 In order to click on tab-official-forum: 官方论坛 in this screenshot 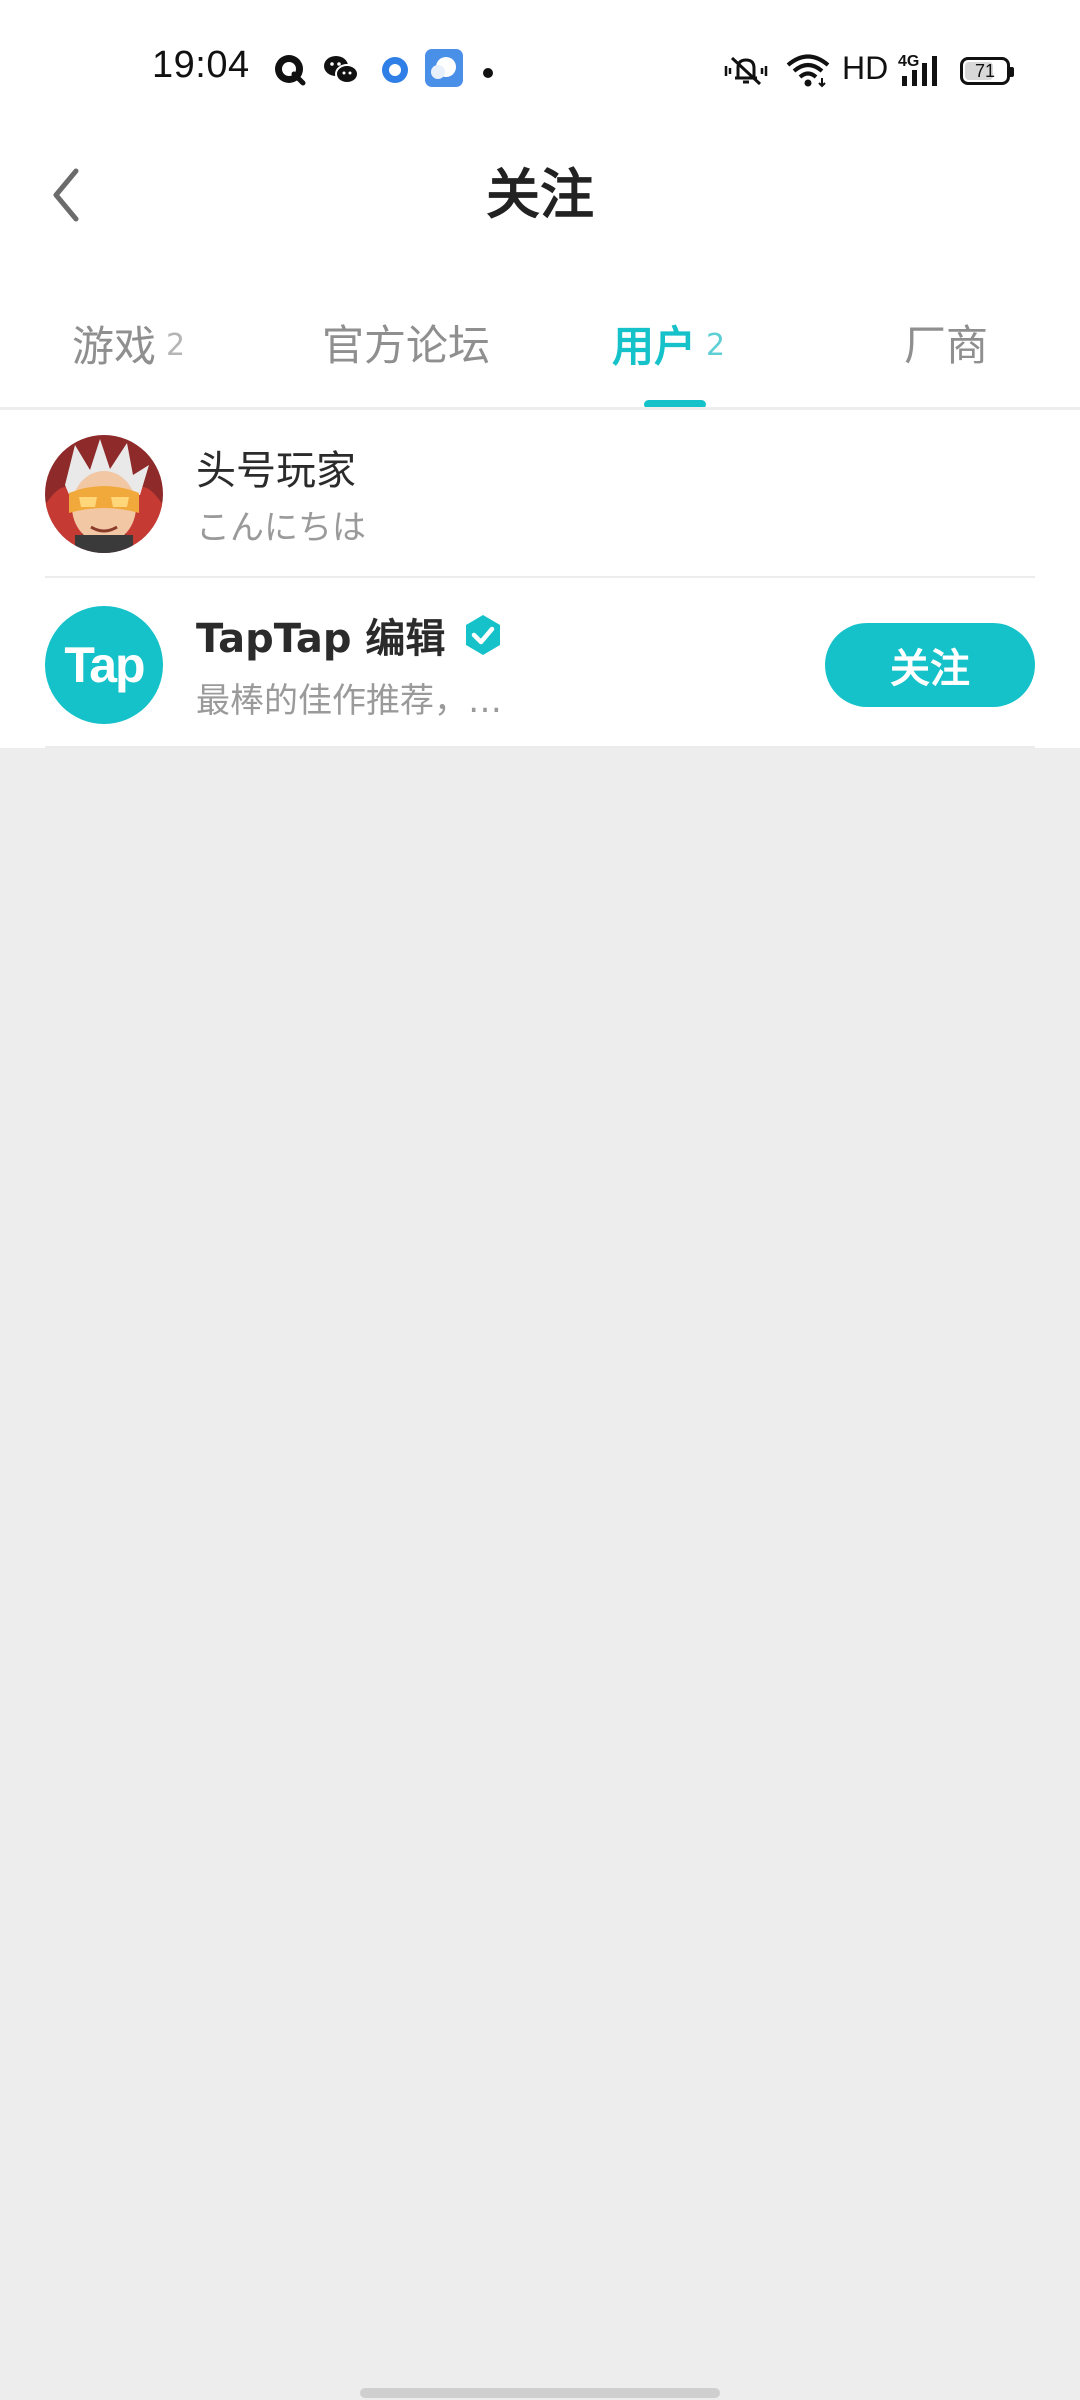, I will do `click(406, 346)`.